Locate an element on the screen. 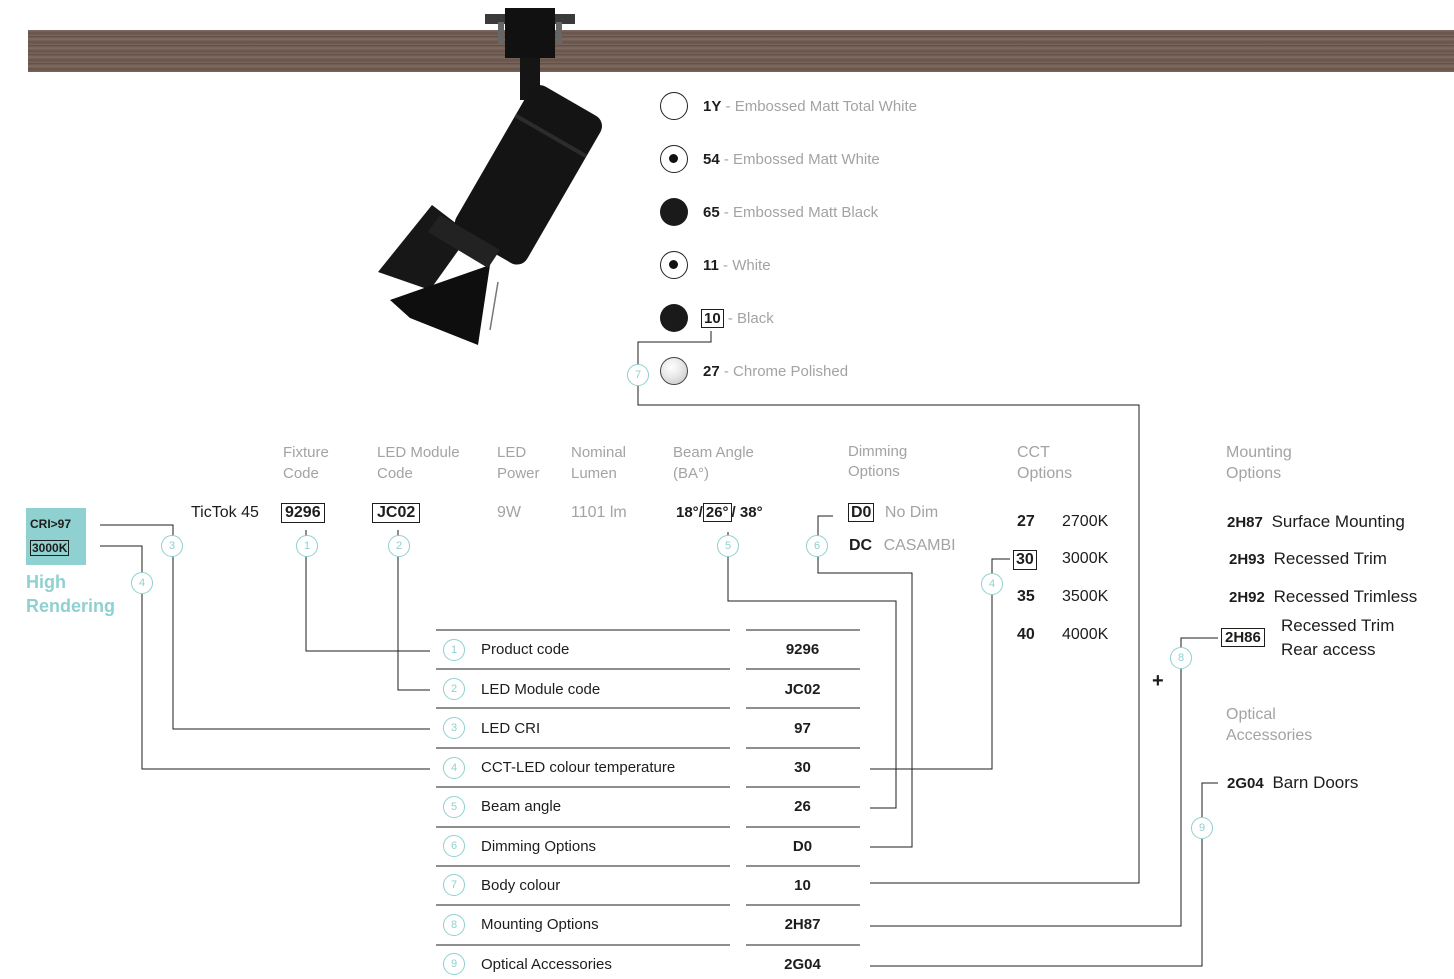 The height and width of the screenshot is (979, 1454). colour-code: 11 is located at coordinates (711, 265).